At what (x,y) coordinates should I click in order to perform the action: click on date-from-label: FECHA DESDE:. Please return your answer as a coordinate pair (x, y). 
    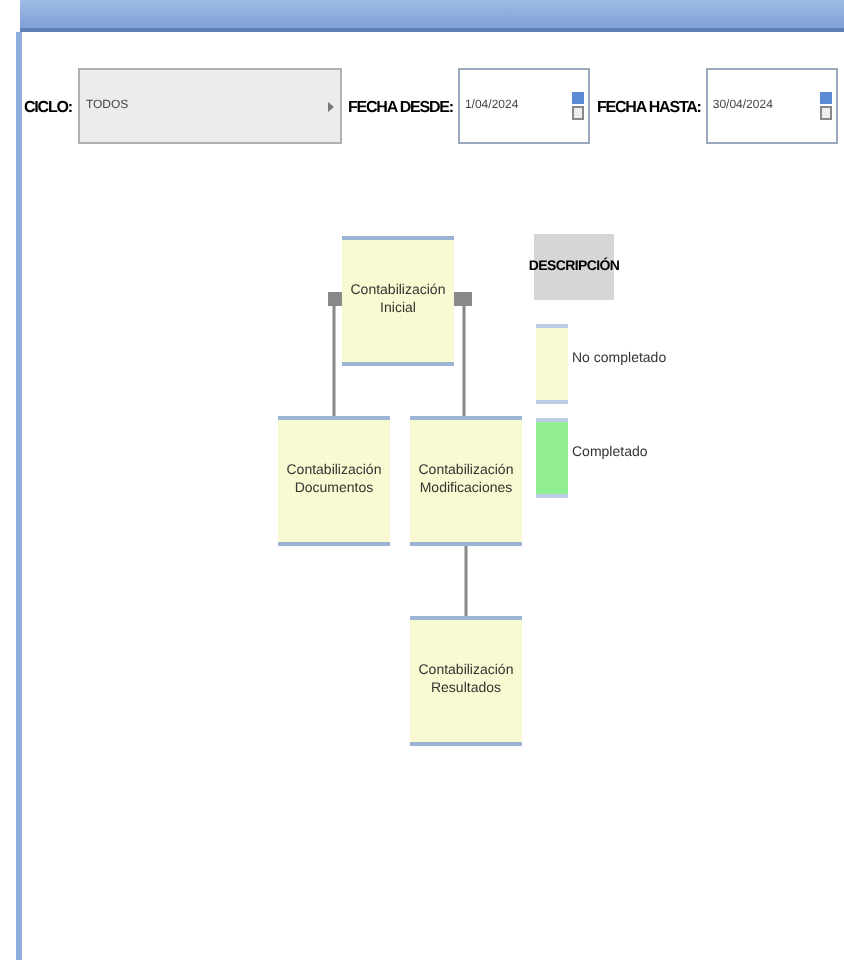
    Looking at the image, I should click on (400, 106).